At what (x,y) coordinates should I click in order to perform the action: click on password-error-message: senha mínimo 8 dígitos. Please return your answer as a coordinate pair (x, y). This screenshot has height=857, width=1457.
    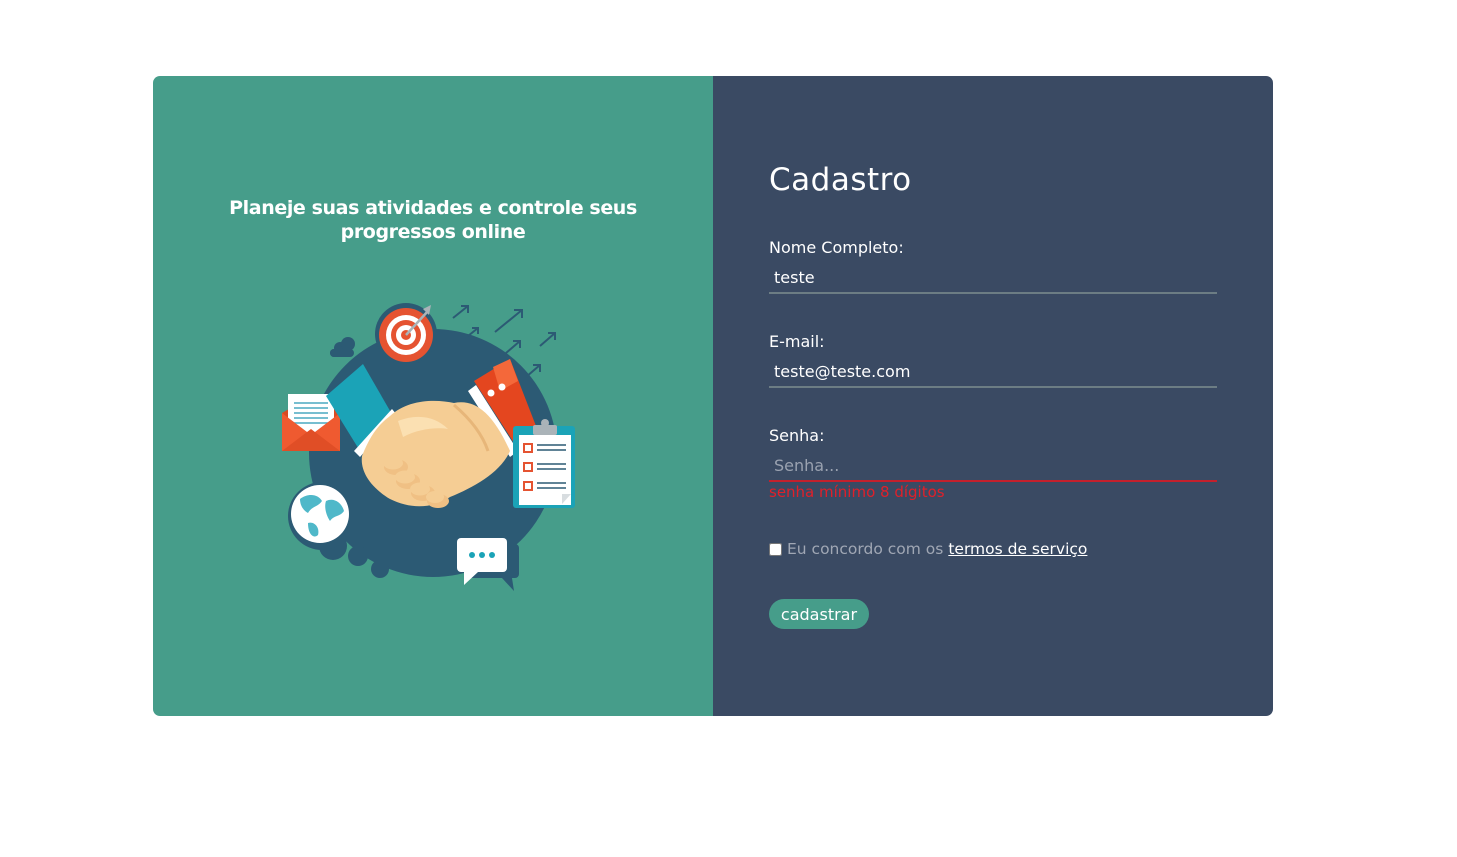
    Looking at the image, I should click on (857, 492).